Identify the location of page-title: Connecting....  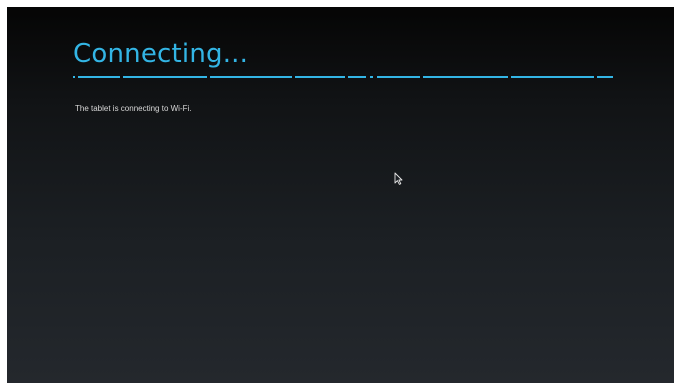
(161, 54).